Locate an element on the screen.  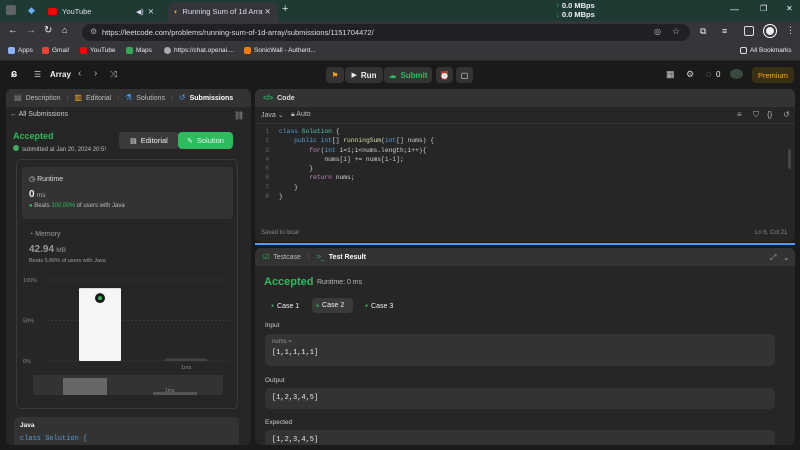
maximize-button: ❐ is located at coordinates (763, 8).